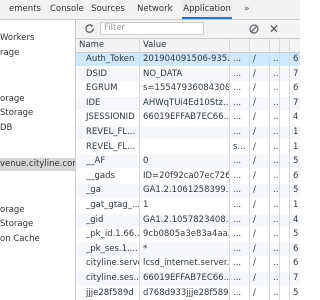 This screenshot has height=300, width=320. I want to click on column-header: Name, so click(108, 45).